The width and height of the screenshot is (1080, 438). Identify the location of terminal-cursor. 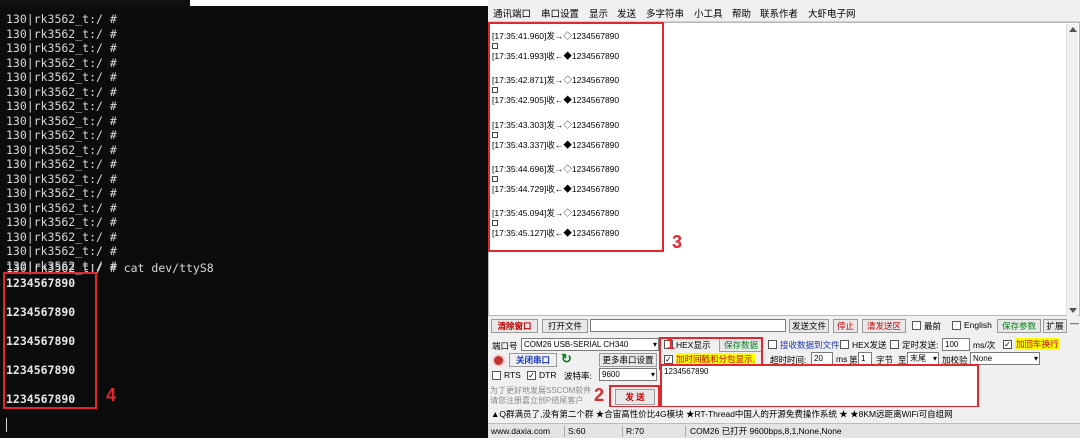
(6, 425).